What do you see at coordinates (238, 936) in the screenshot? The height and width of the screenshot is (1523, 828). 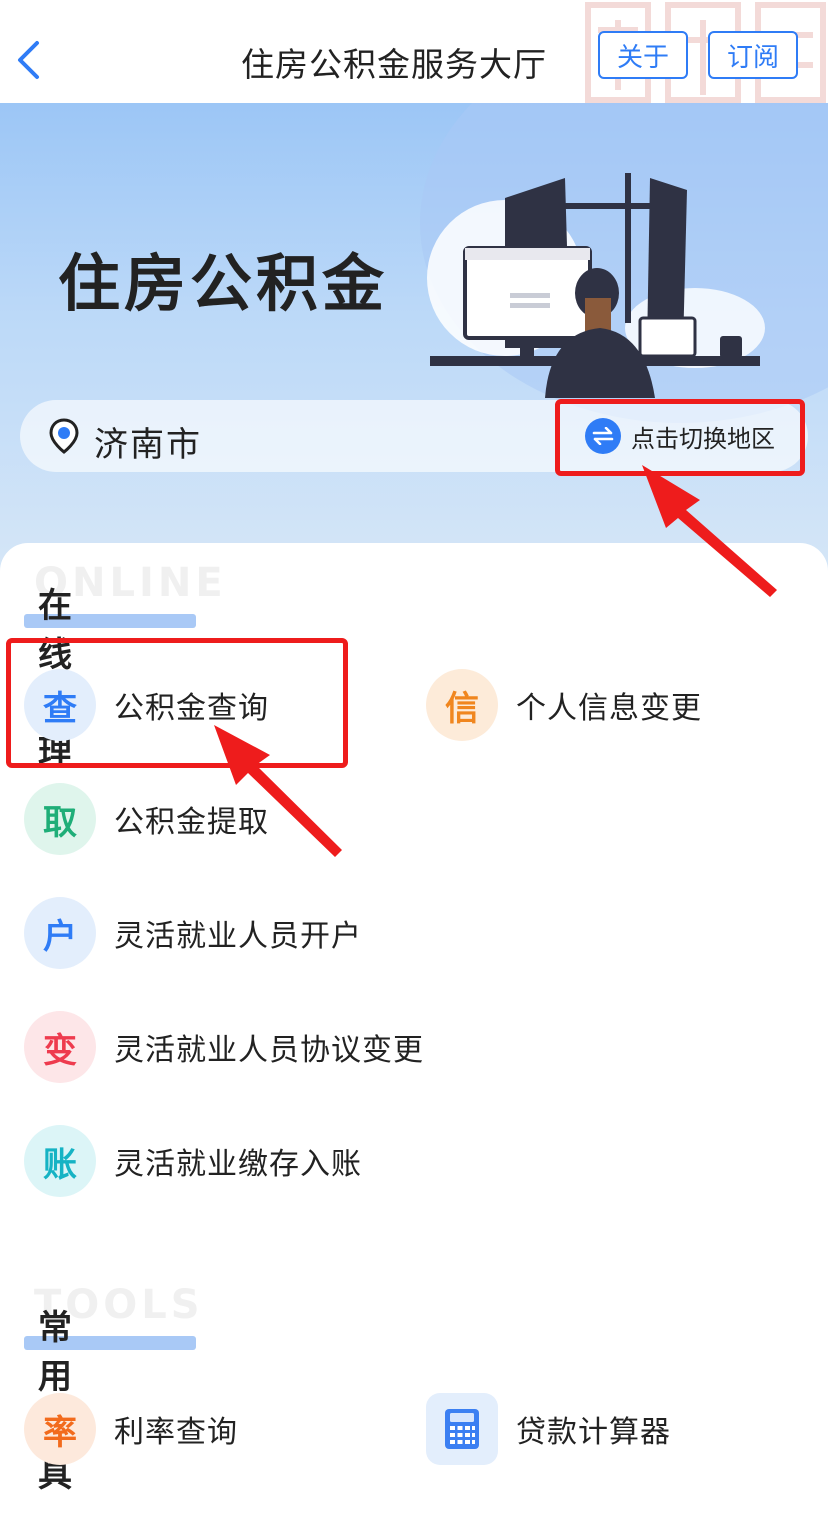 I see `service-label: 灵活就业人员开户` at bounding box center [238, 936].